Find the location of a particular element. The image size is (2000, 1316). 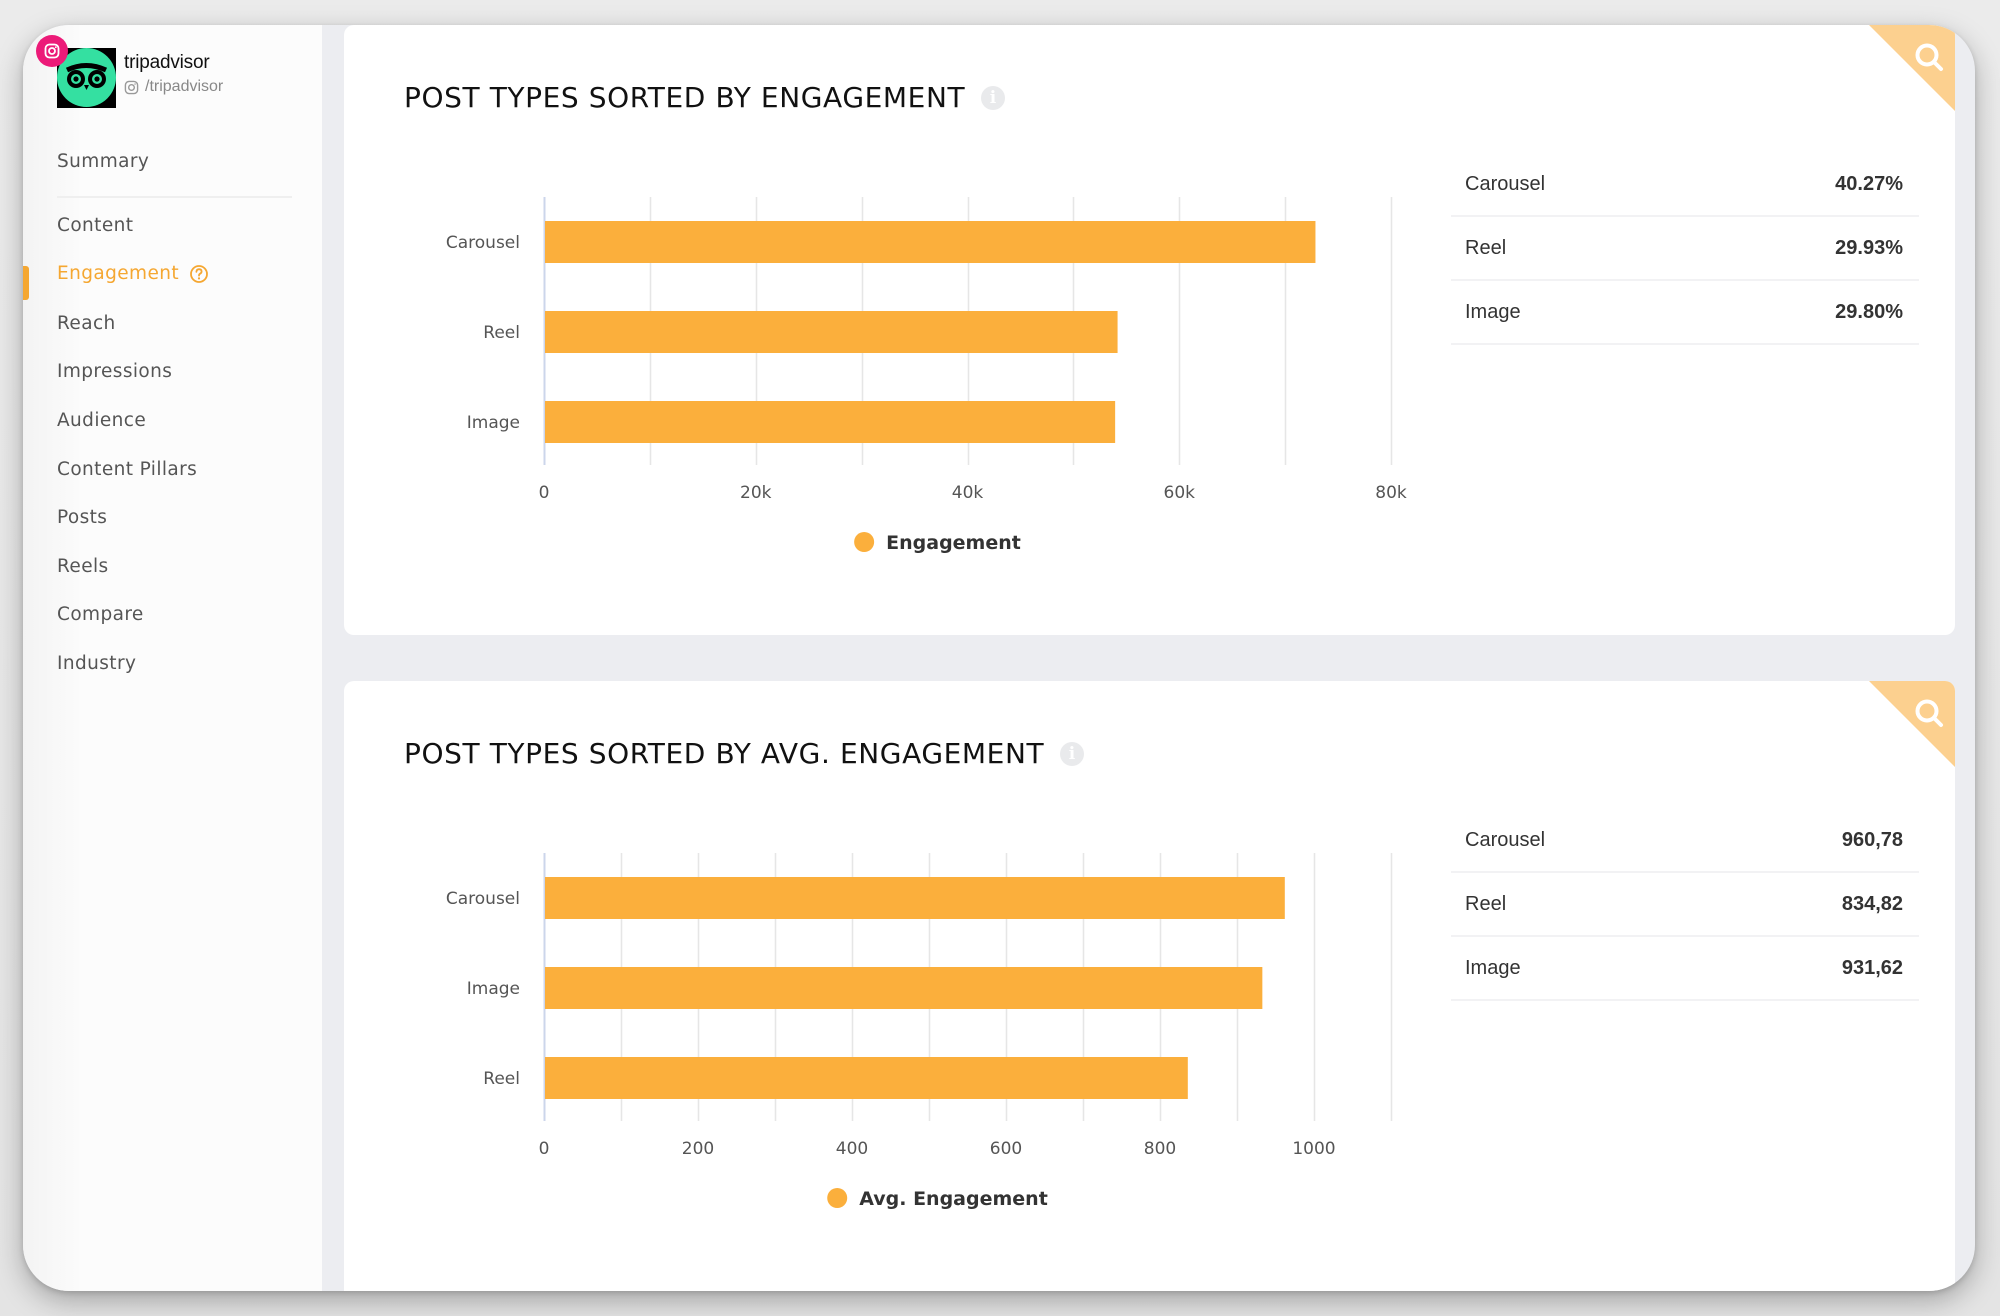

help-circle-icon is located at coordinates (199, 274).